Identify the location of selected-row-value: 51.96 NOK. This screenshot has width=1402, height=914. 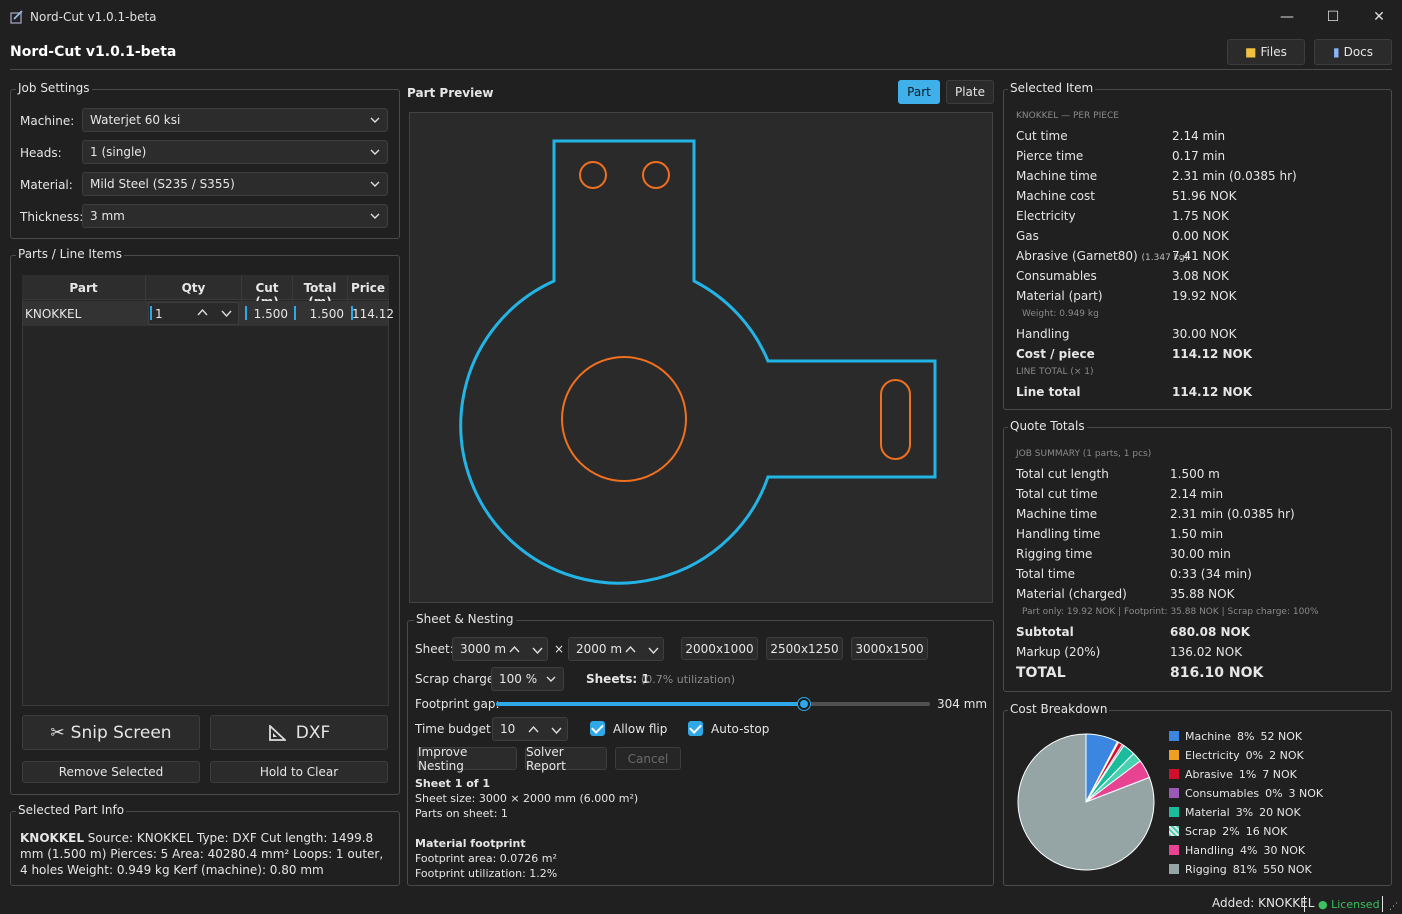
(1204, 196).